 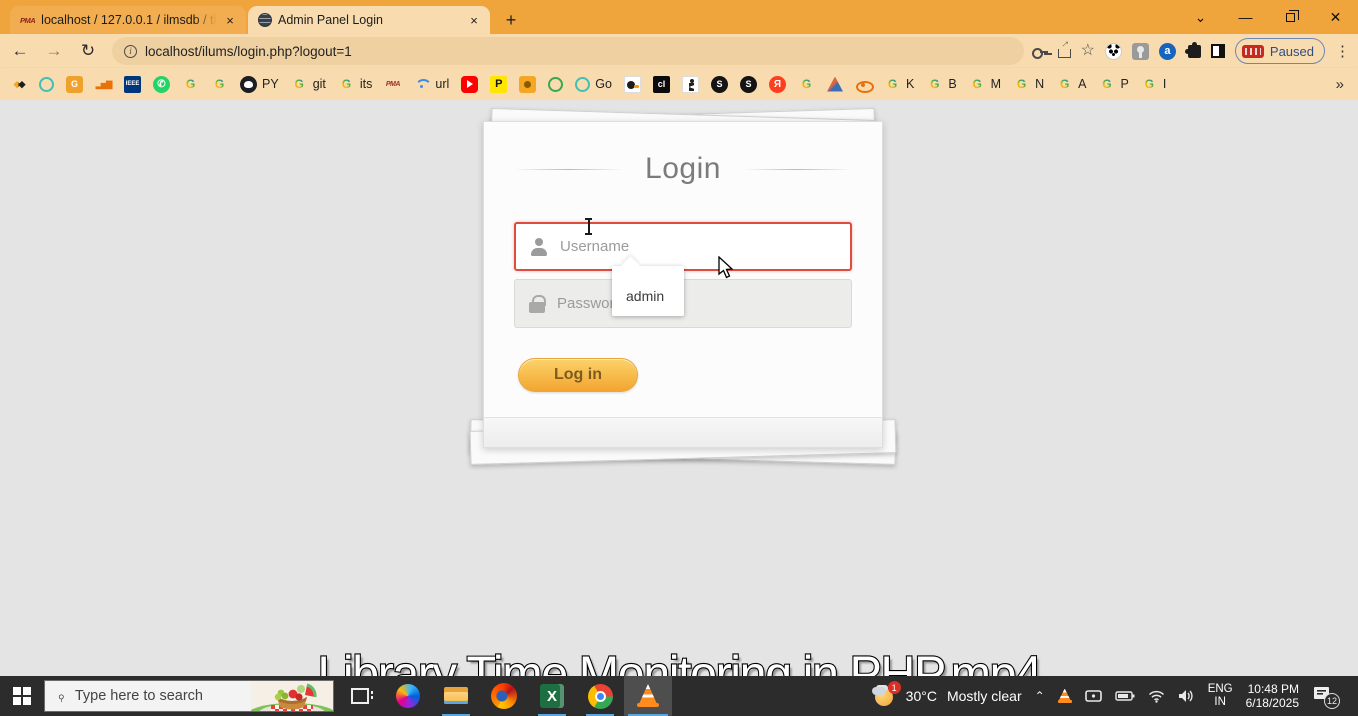 I want to click on bookmark-item: IEEE, so click(x=132, y=84).